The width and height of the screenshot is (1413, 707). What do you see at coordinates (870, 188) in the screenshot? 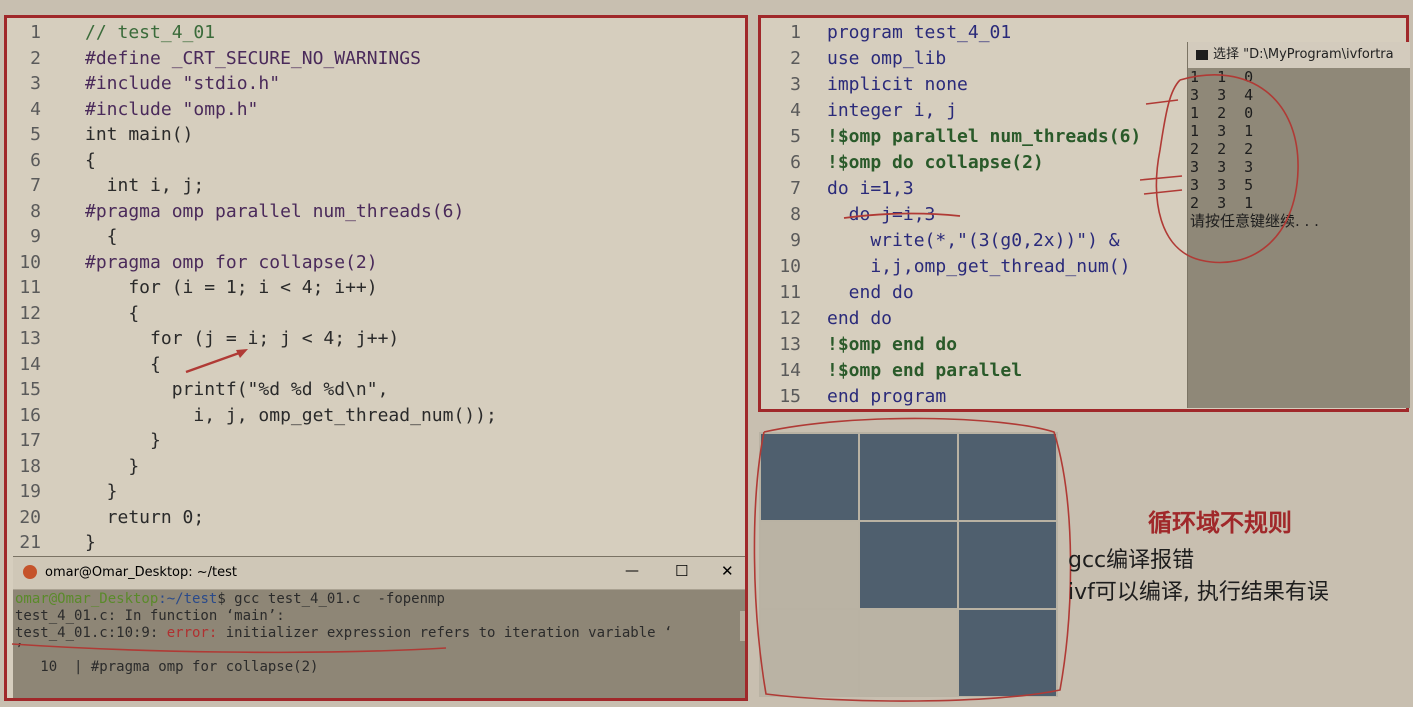
I see `code-line: do i=1,3` at bounding box center [870, 188].